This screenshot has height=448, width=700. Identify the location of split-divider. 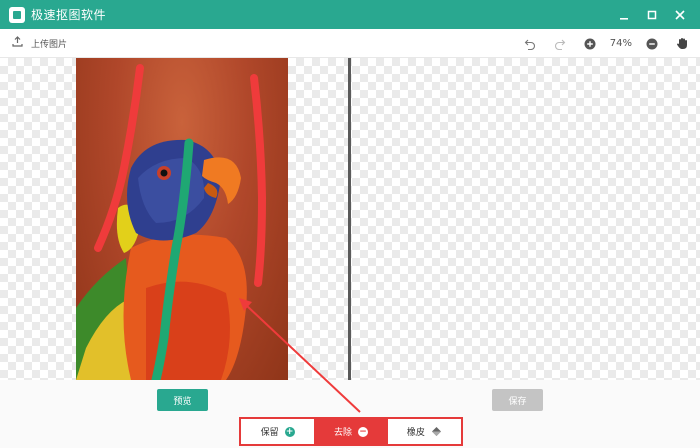
(349, 219).